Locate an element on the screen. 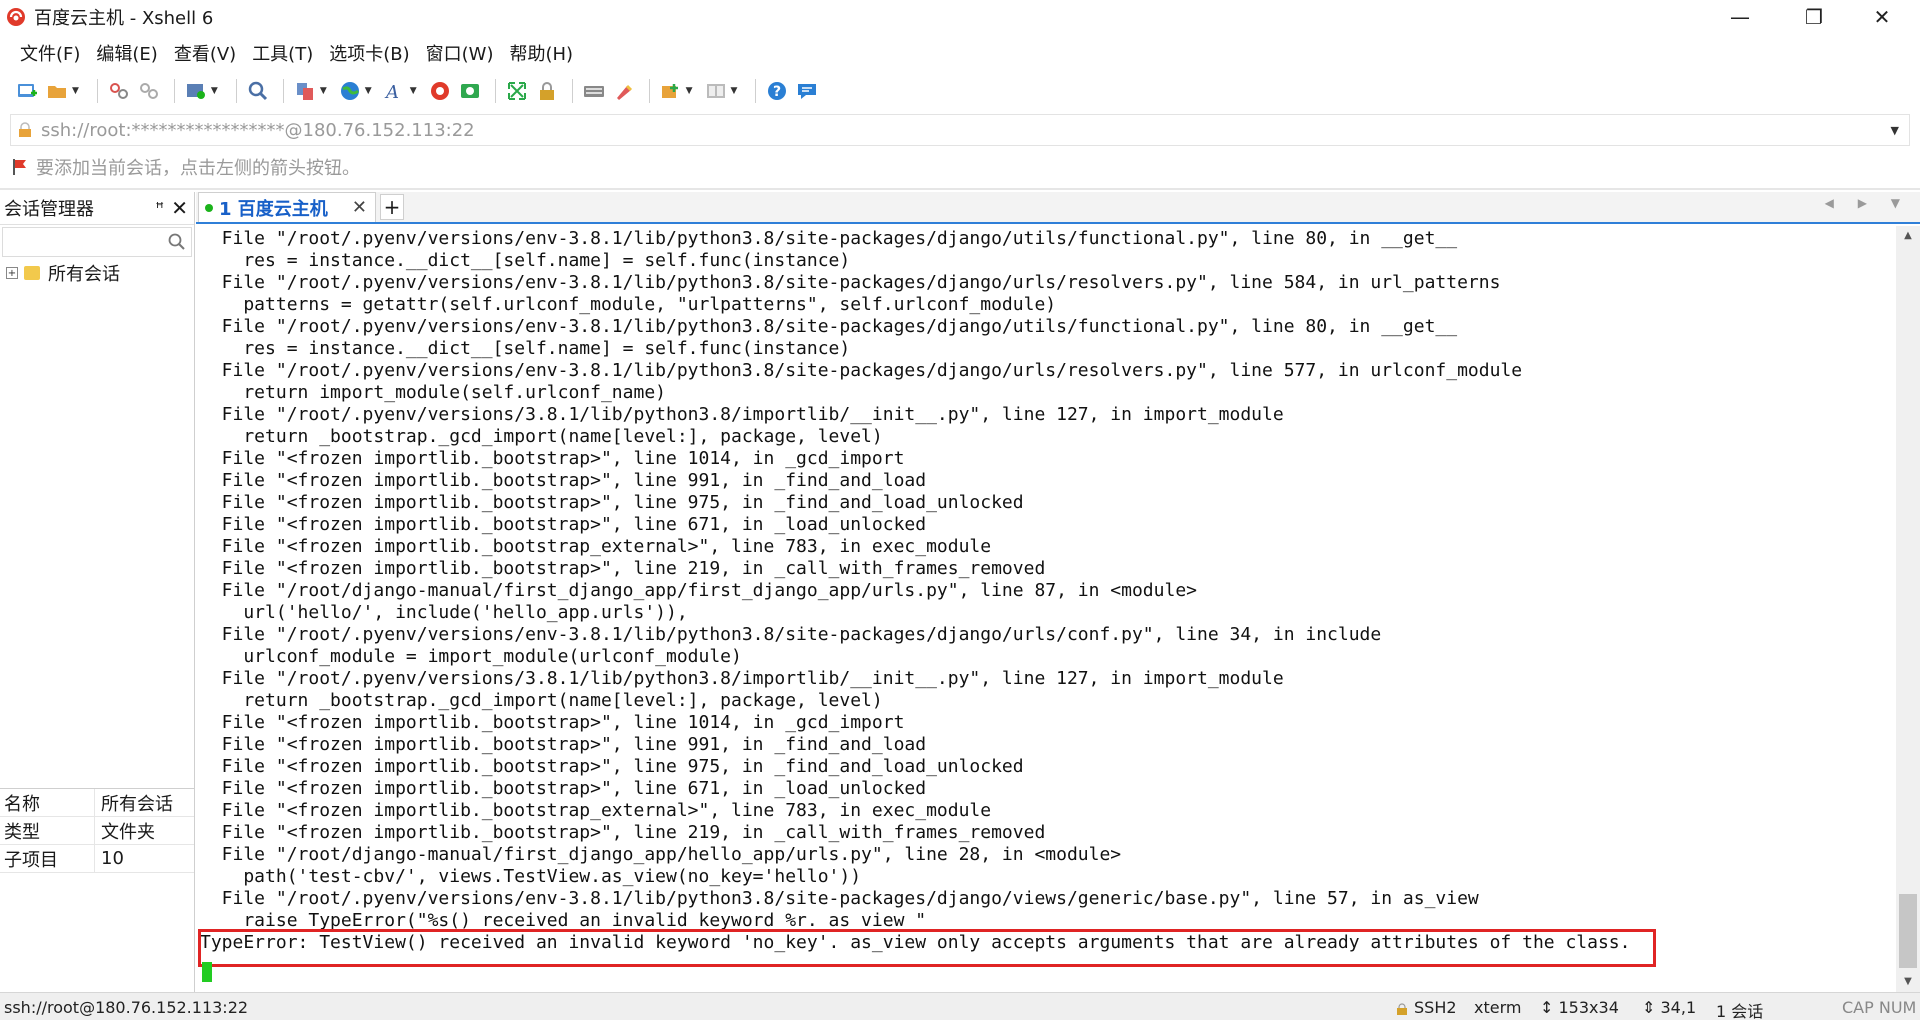  menu-help: 帮助(H) is located at coordinates (541, 53).